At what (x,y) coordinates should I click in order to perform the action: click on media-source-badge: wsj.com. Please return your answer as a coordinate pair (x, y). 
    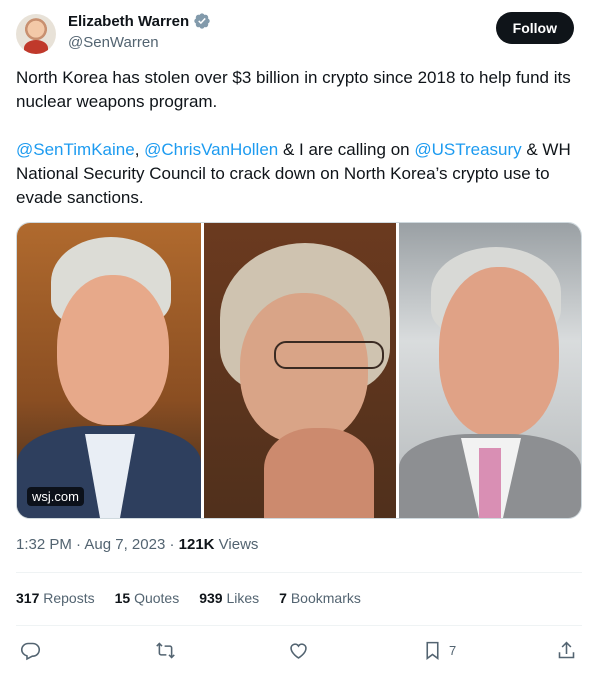
    Looking at the image, I should click on (55, 496).